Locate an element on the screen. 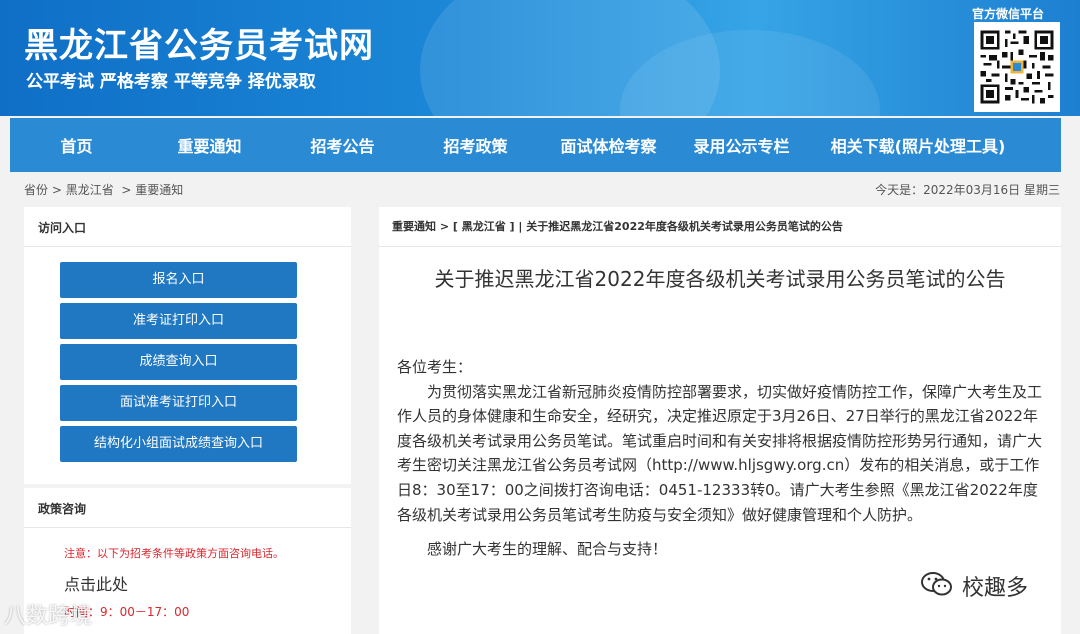 This screenshot has height=634, width=1080. watermark-right: 校趣多 is located at coordinates (974, 586).